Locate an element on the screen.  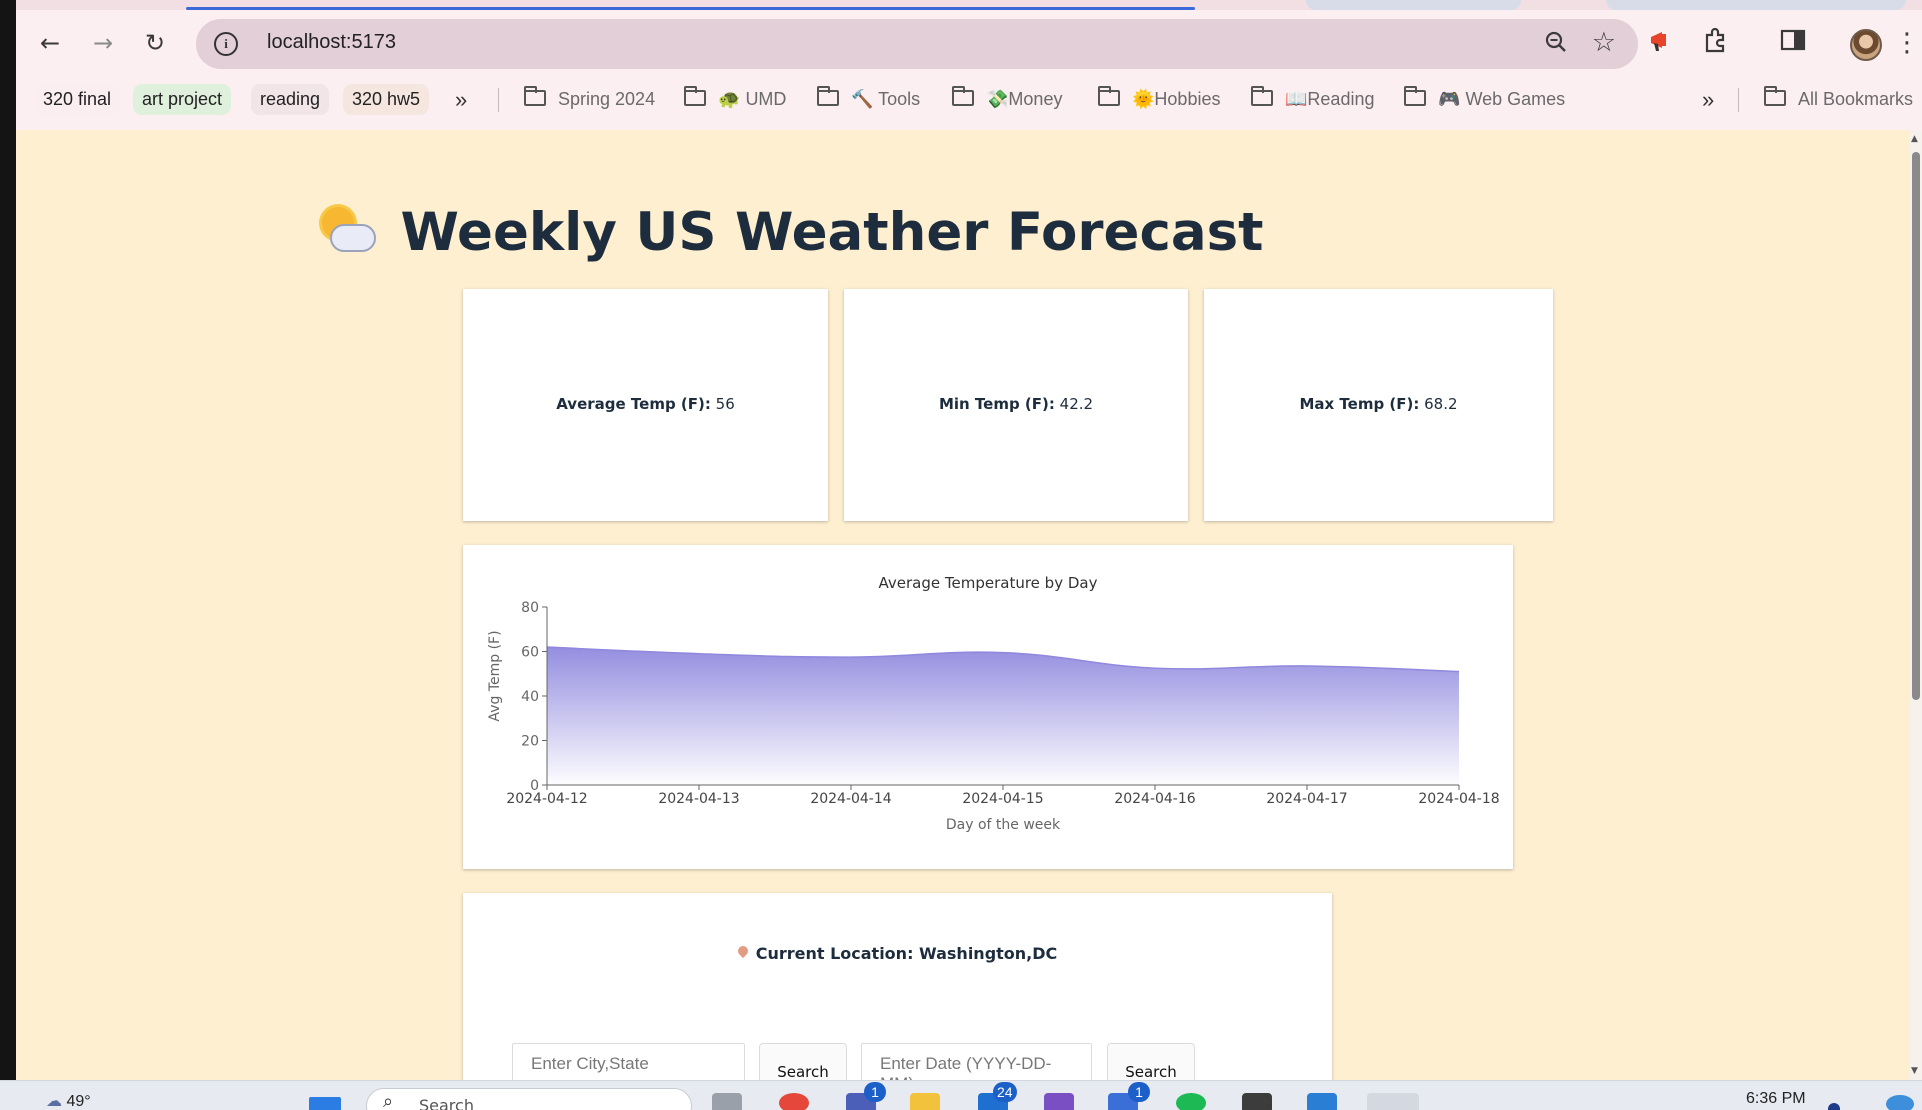
address-url: localhost:5173 is located at coordinates (331, 42).